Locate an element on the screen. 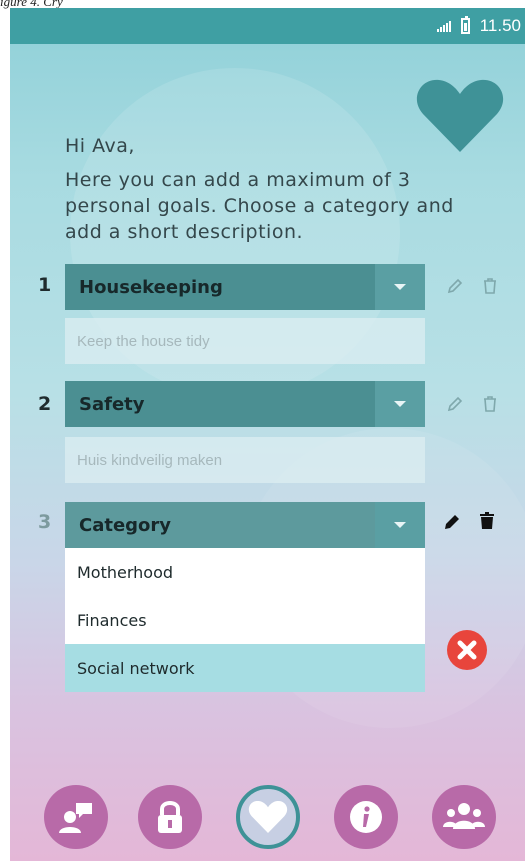 This screenshot has width=525, height=861. nav-chat-button is located at coordinates (76, 817).